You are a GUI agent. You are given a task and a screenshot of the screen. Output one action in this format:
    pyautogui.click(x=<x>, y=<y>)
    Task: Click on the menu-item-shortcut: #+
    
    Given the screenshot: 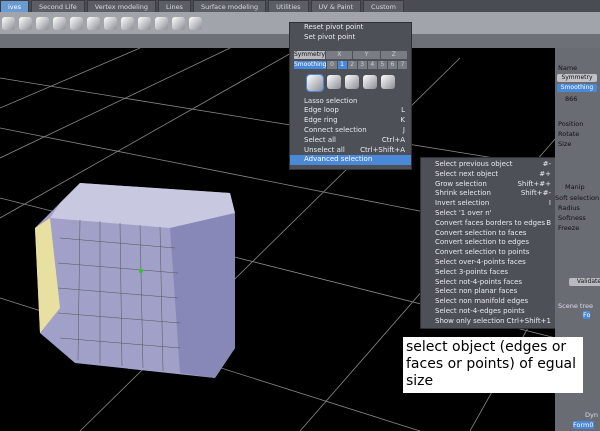 What is the action you would take?
    pyautogui.click(x=545, y=173)
    